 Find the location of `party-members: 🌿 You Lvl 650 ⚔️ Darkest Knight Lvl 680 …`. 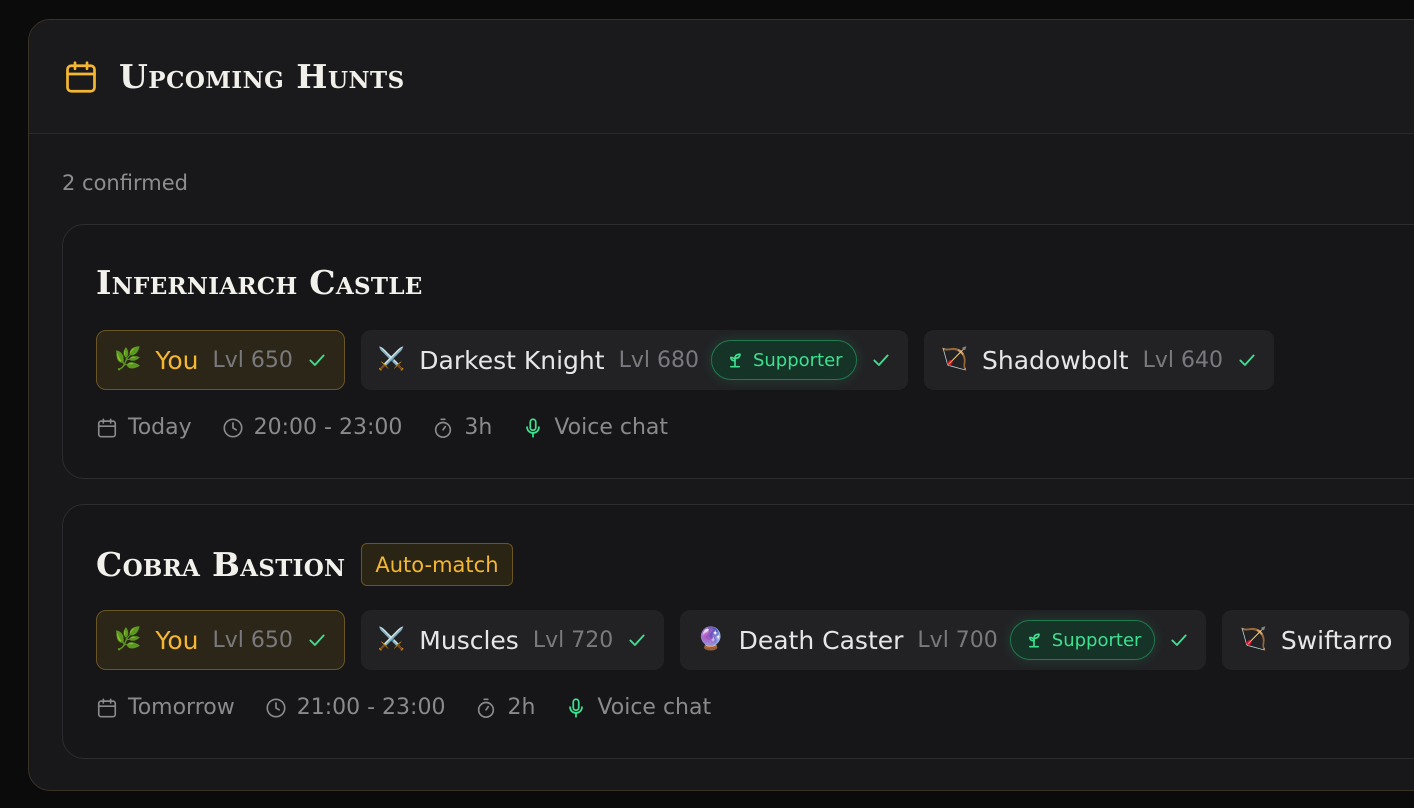

party-members: 🌿 You Lvl 650 ⚔️ Darkest Knight Lvl 680 … is located at coordinates (685, 360).